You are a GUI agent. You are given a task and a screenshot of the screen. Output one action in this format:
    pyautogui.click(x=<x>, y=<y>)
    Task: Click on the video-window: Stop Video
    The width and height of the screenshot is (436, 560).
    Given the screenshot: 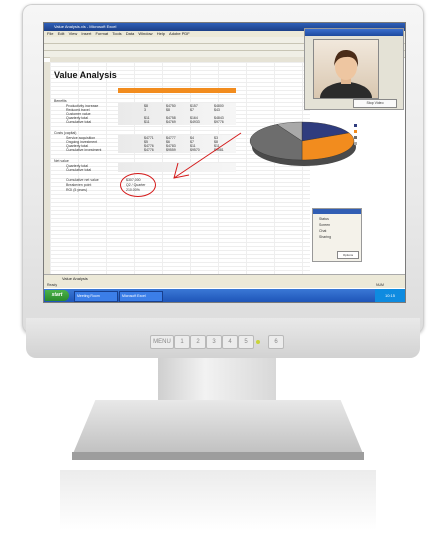 What is the action you would take?
    pyautogui.click(x=354, y=69)
    